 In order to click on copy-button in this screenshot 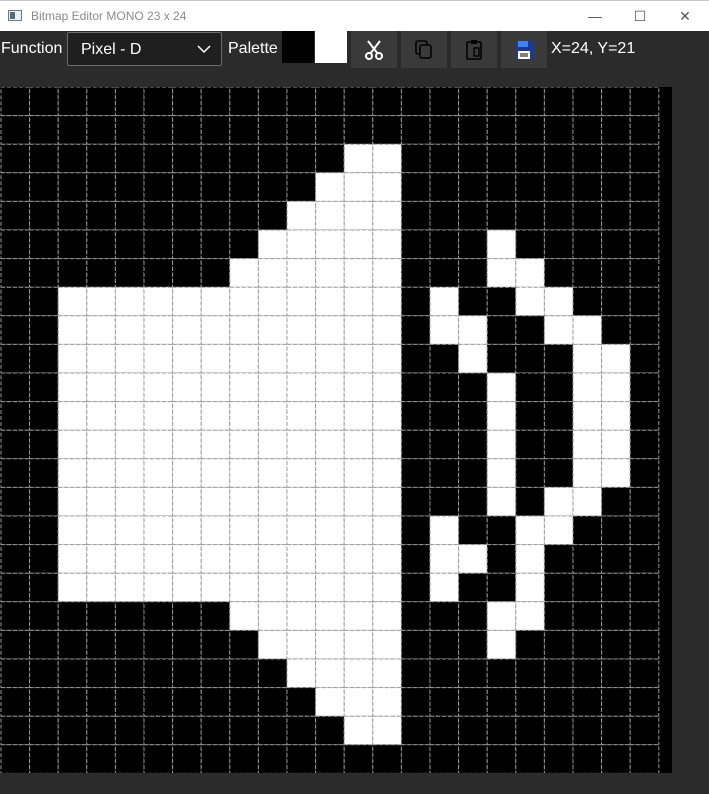, I will do `click(424, 49)`.